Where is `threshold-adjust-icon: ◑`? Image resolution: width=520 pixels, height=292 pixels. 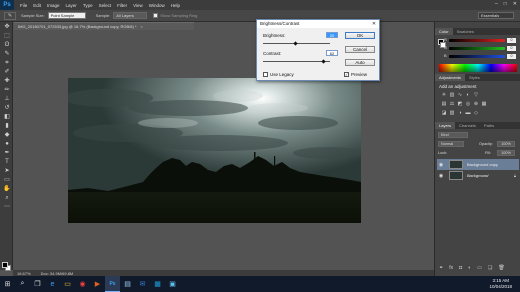 threshold-adjust-icon: ◑ is located at coordinates (460, 113).